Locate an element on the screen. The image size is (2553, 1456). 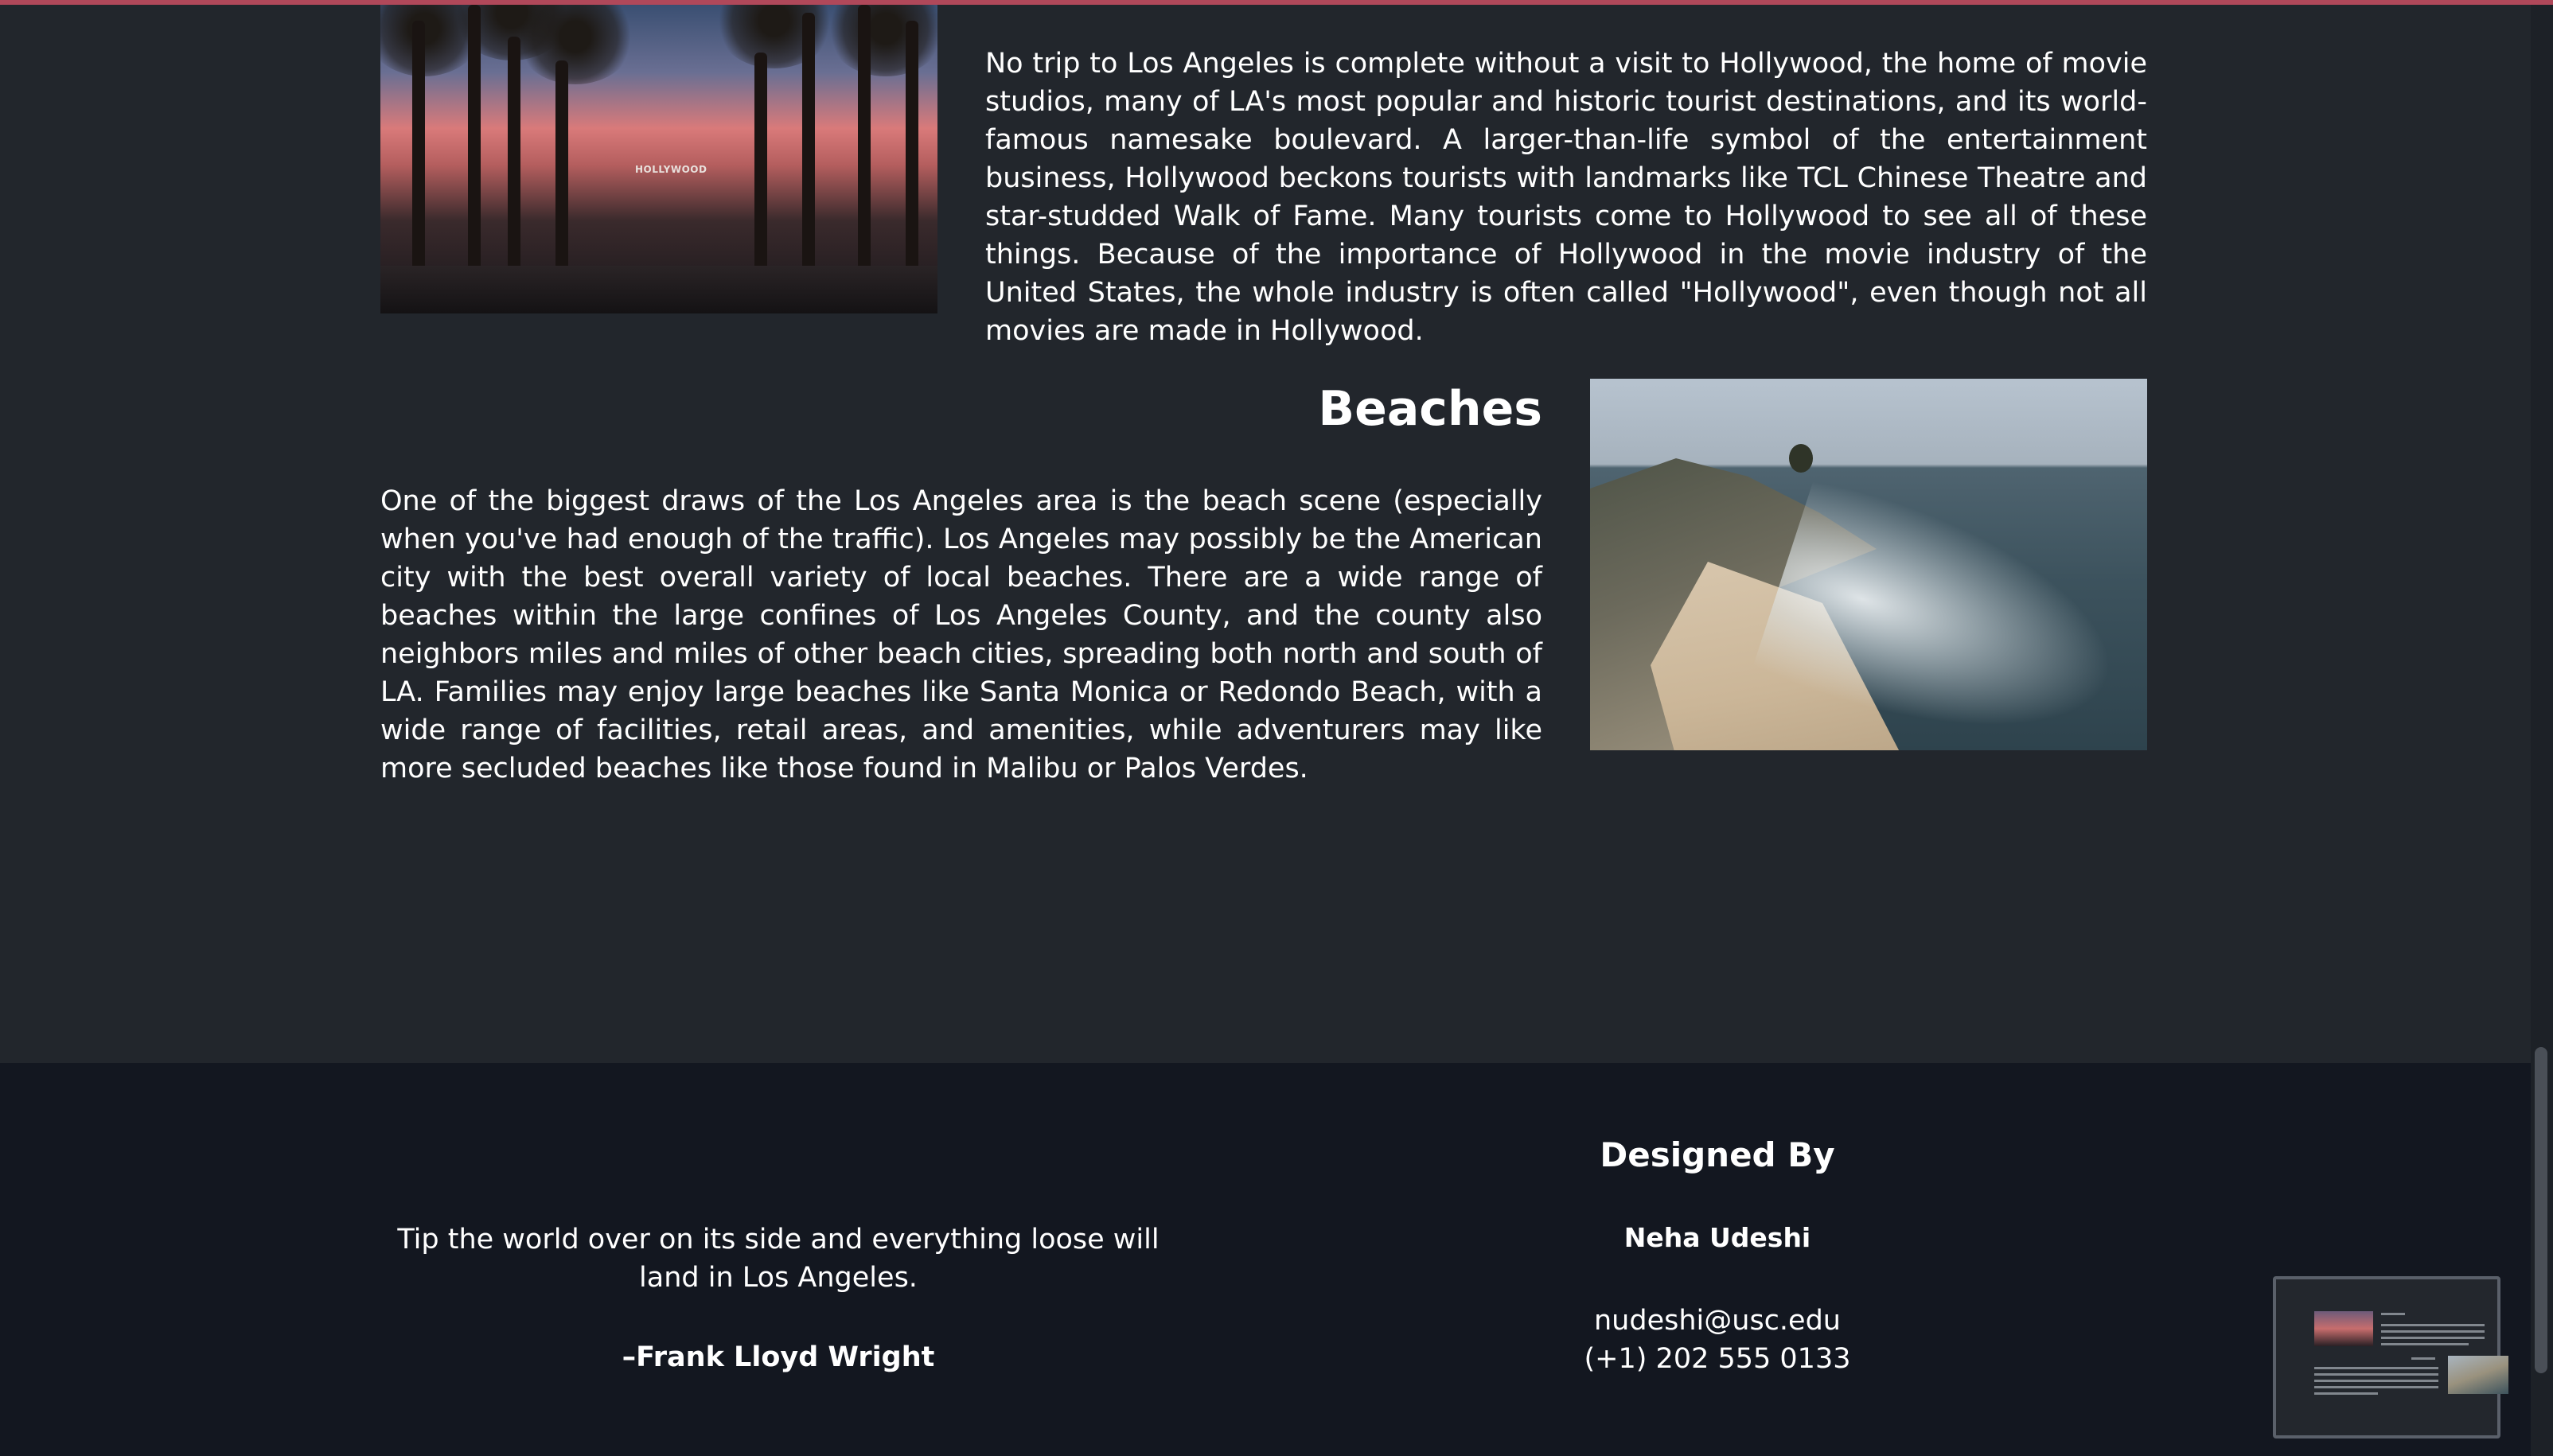
designer-phone: (+1) 202 555 0133 is located at coordinates (1717, 1359).